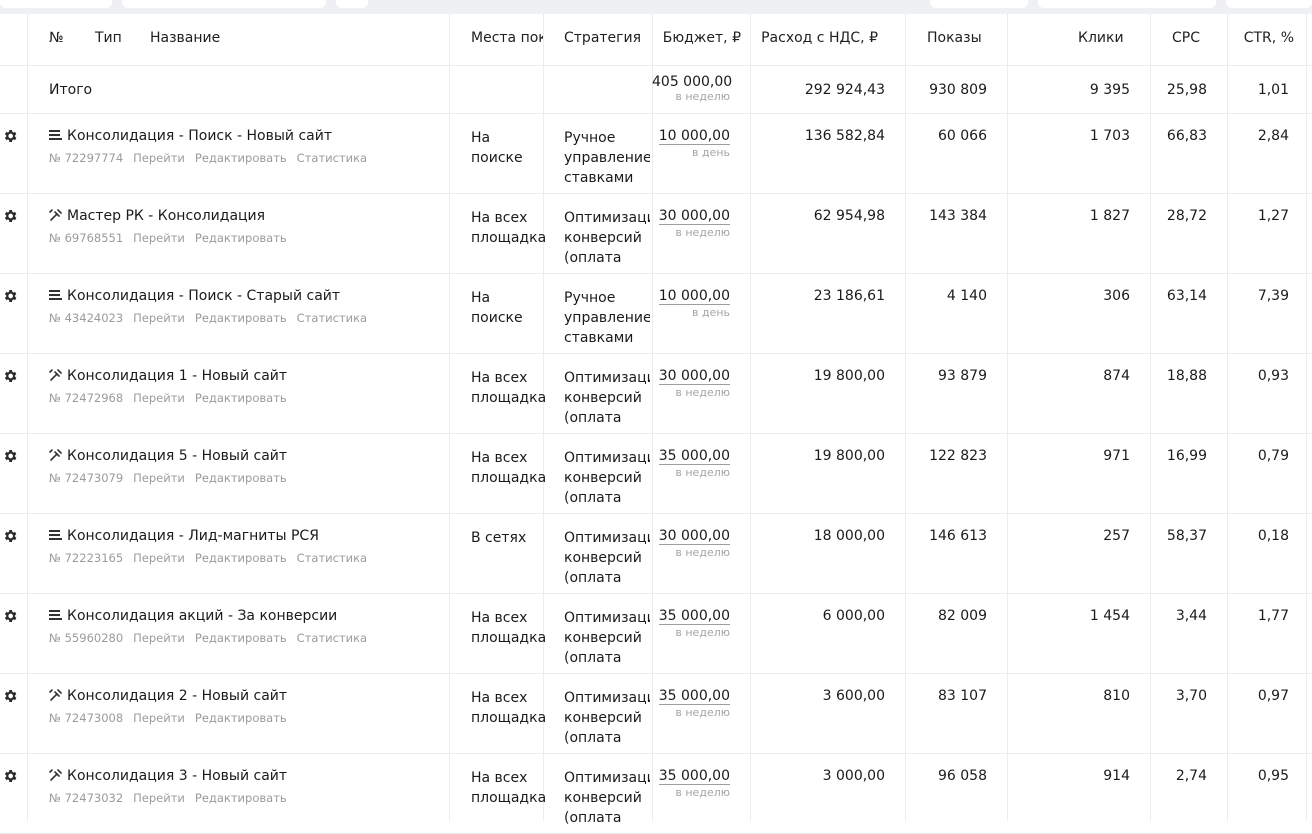  Describe the element at coordinates (702, 472) in the screenshot. I see `budget-period: в неделю` at that location.